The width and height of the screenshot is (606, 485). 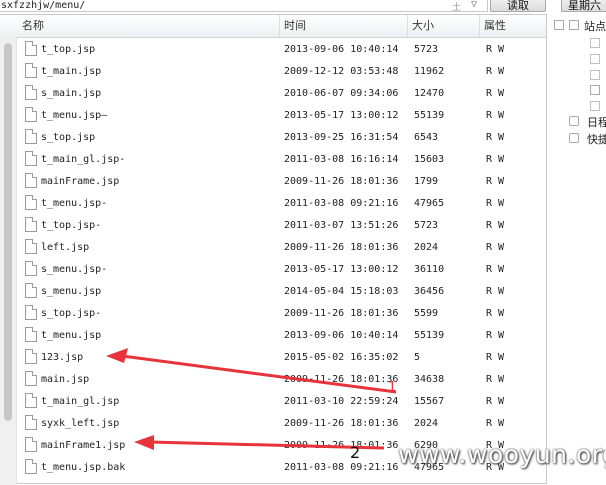 I want to click on annotation-label-1: 1, so click(x=392, y=387).